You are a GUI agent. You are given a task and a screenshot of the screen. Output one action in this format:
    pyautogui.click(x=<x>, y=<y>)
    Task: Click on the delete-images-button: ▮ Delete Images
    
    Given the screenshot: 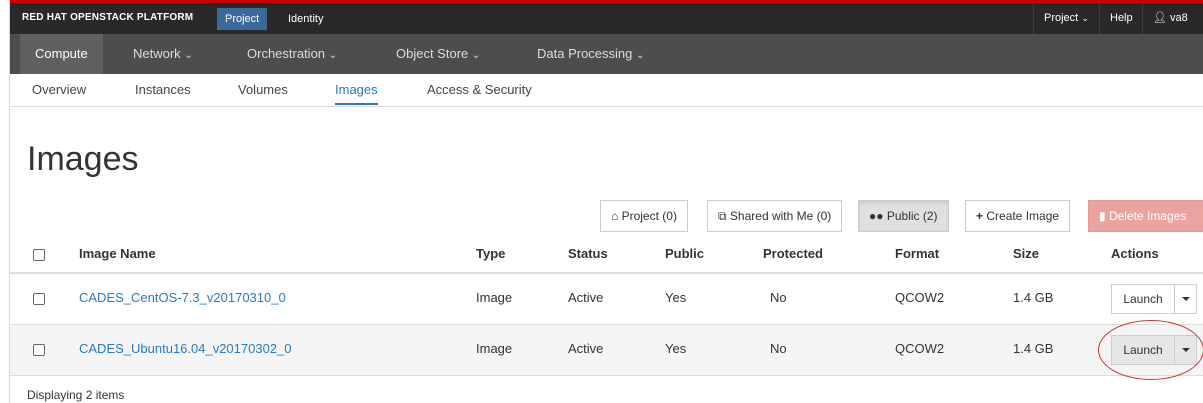 What is the action you would take?
    pyautogui.click(x=1145, y=216)
    